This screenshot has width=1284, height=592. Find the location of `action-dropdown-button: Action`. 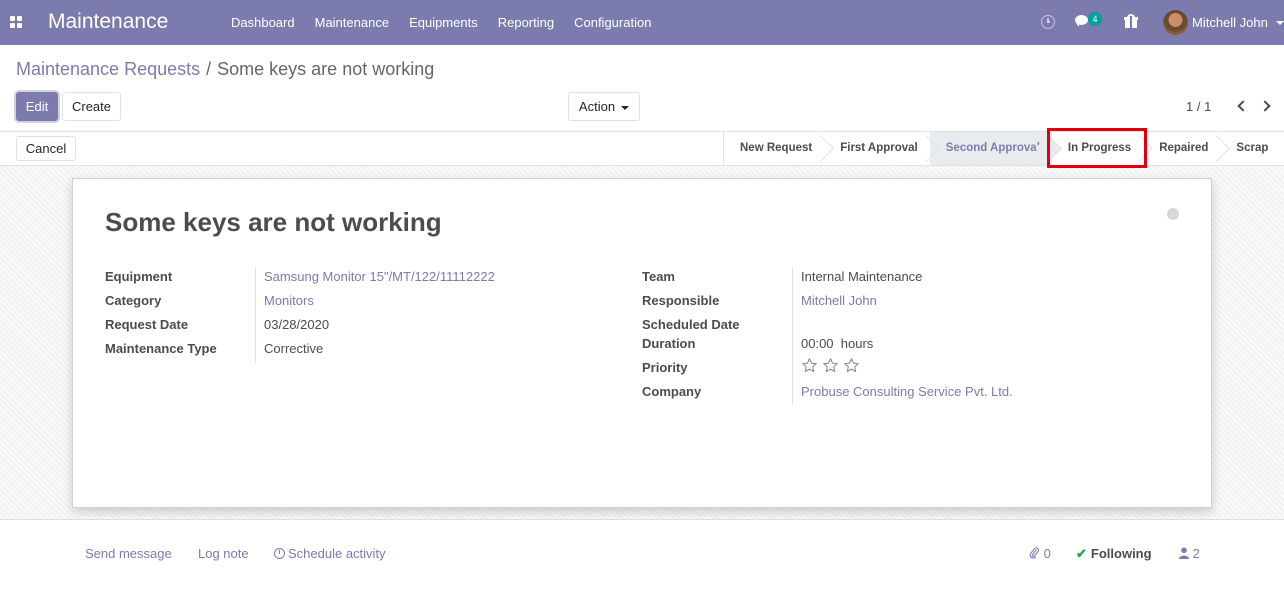

action-dropdown-button: Action is located at coordinates (604, 106).